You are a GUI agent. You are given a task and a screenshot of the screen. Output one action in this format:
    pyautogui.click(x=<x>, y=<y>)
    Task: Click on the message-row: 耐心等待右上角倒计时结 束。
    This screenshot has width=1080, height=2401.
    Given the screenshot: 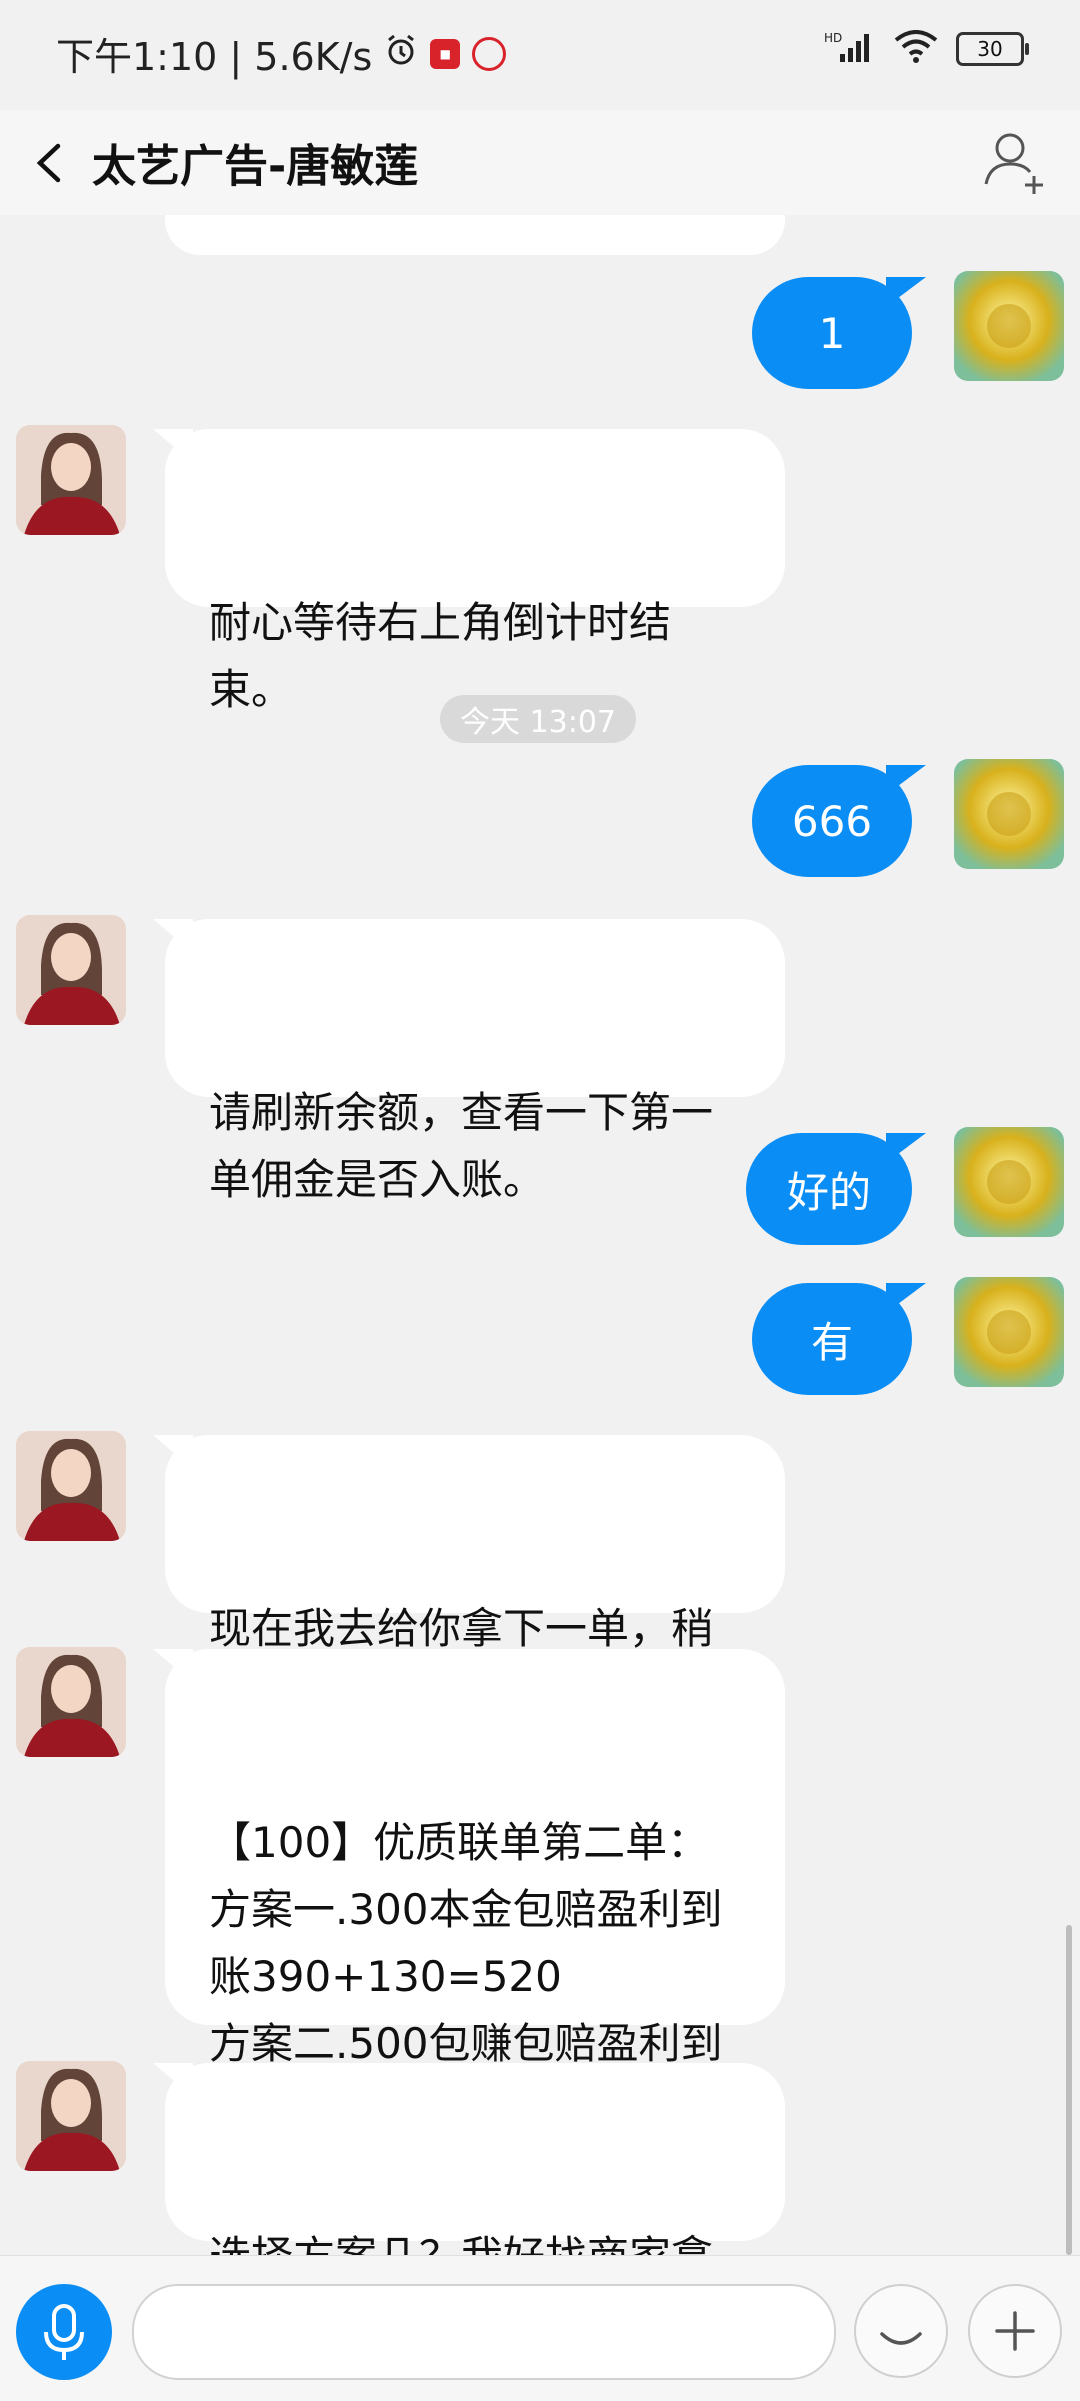 What is the action you would take?
    pyautogui.click(x=540, y=569)
    